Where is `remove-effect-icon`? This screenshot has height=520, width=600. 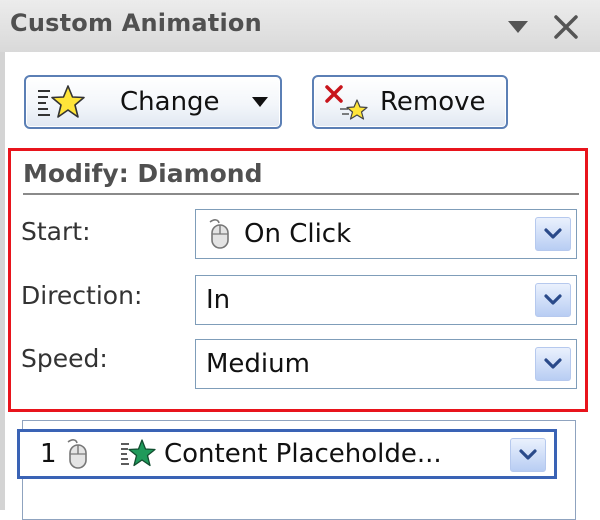 remove-effect-icon is located at coordinates (346, 102).